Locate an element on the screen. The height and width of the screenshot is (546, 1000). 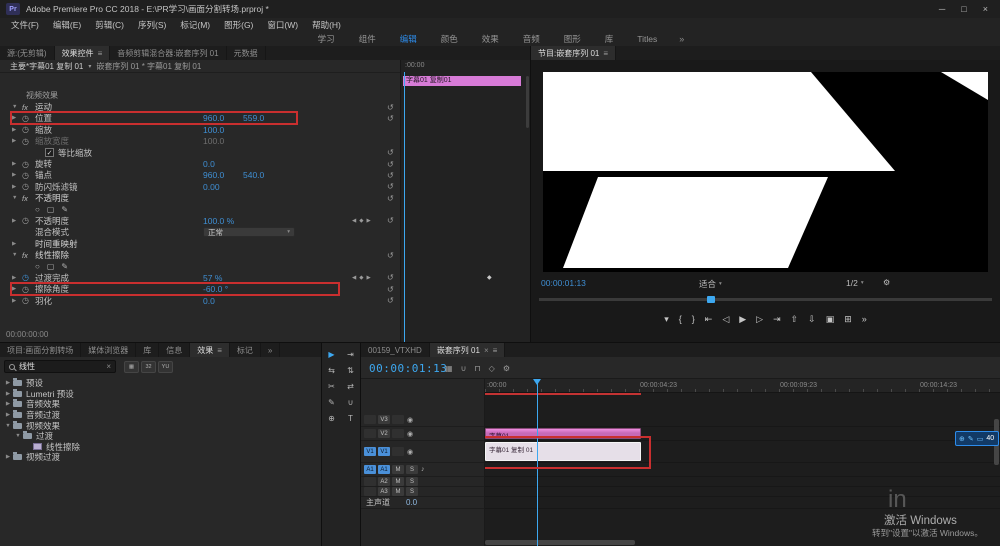
property-value: 0.0 is located at coordinates (223, 164).